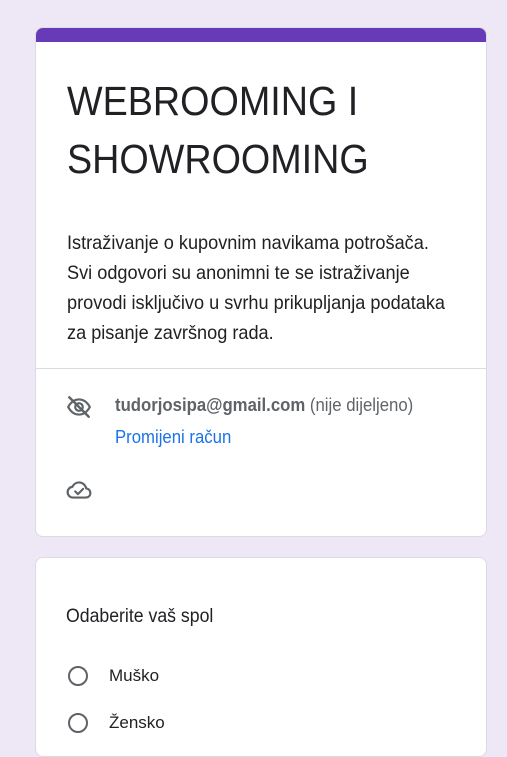  Describe the element at coordinates (361, 405) in the screenshot. I see `account-note: (nije dijeljeno)` at that location.